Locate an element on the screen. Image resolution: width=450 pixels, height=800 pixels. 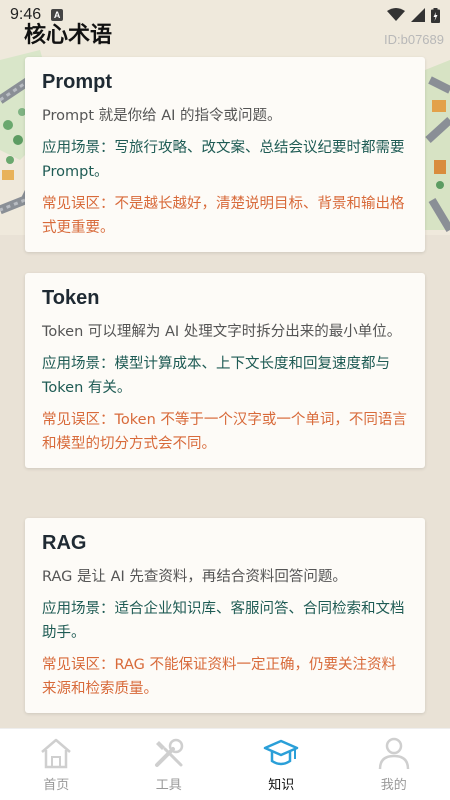
graduation-cap-icon is located at coordinates (281, 752).